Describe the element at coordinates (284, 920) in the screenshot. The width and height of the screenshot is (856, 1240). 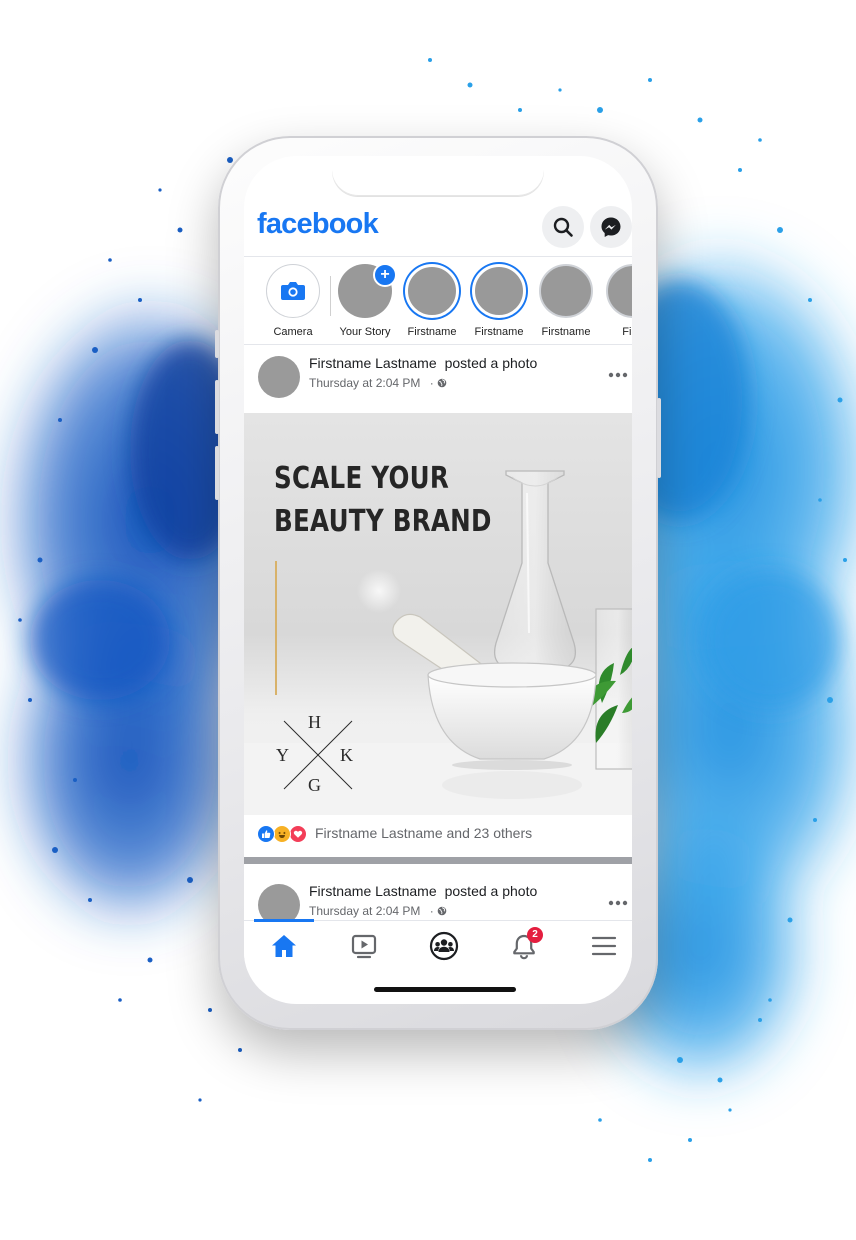
I see `active-tab-indicator` at that location.